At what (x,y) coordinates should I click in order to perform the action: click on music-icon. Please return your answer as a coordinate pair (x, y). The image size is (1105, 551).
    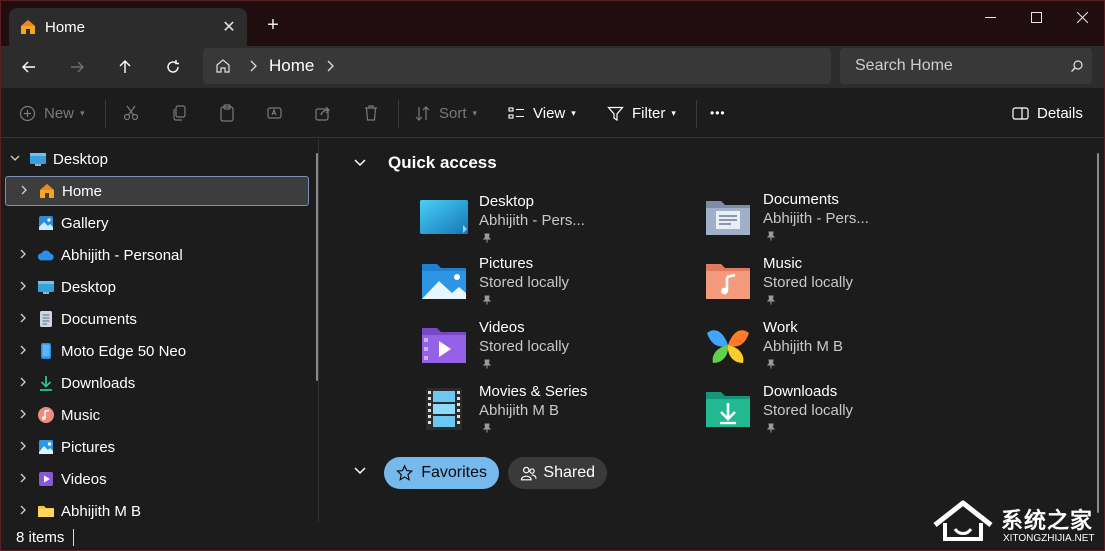
    Looking at the image, I should click on (46, 415).